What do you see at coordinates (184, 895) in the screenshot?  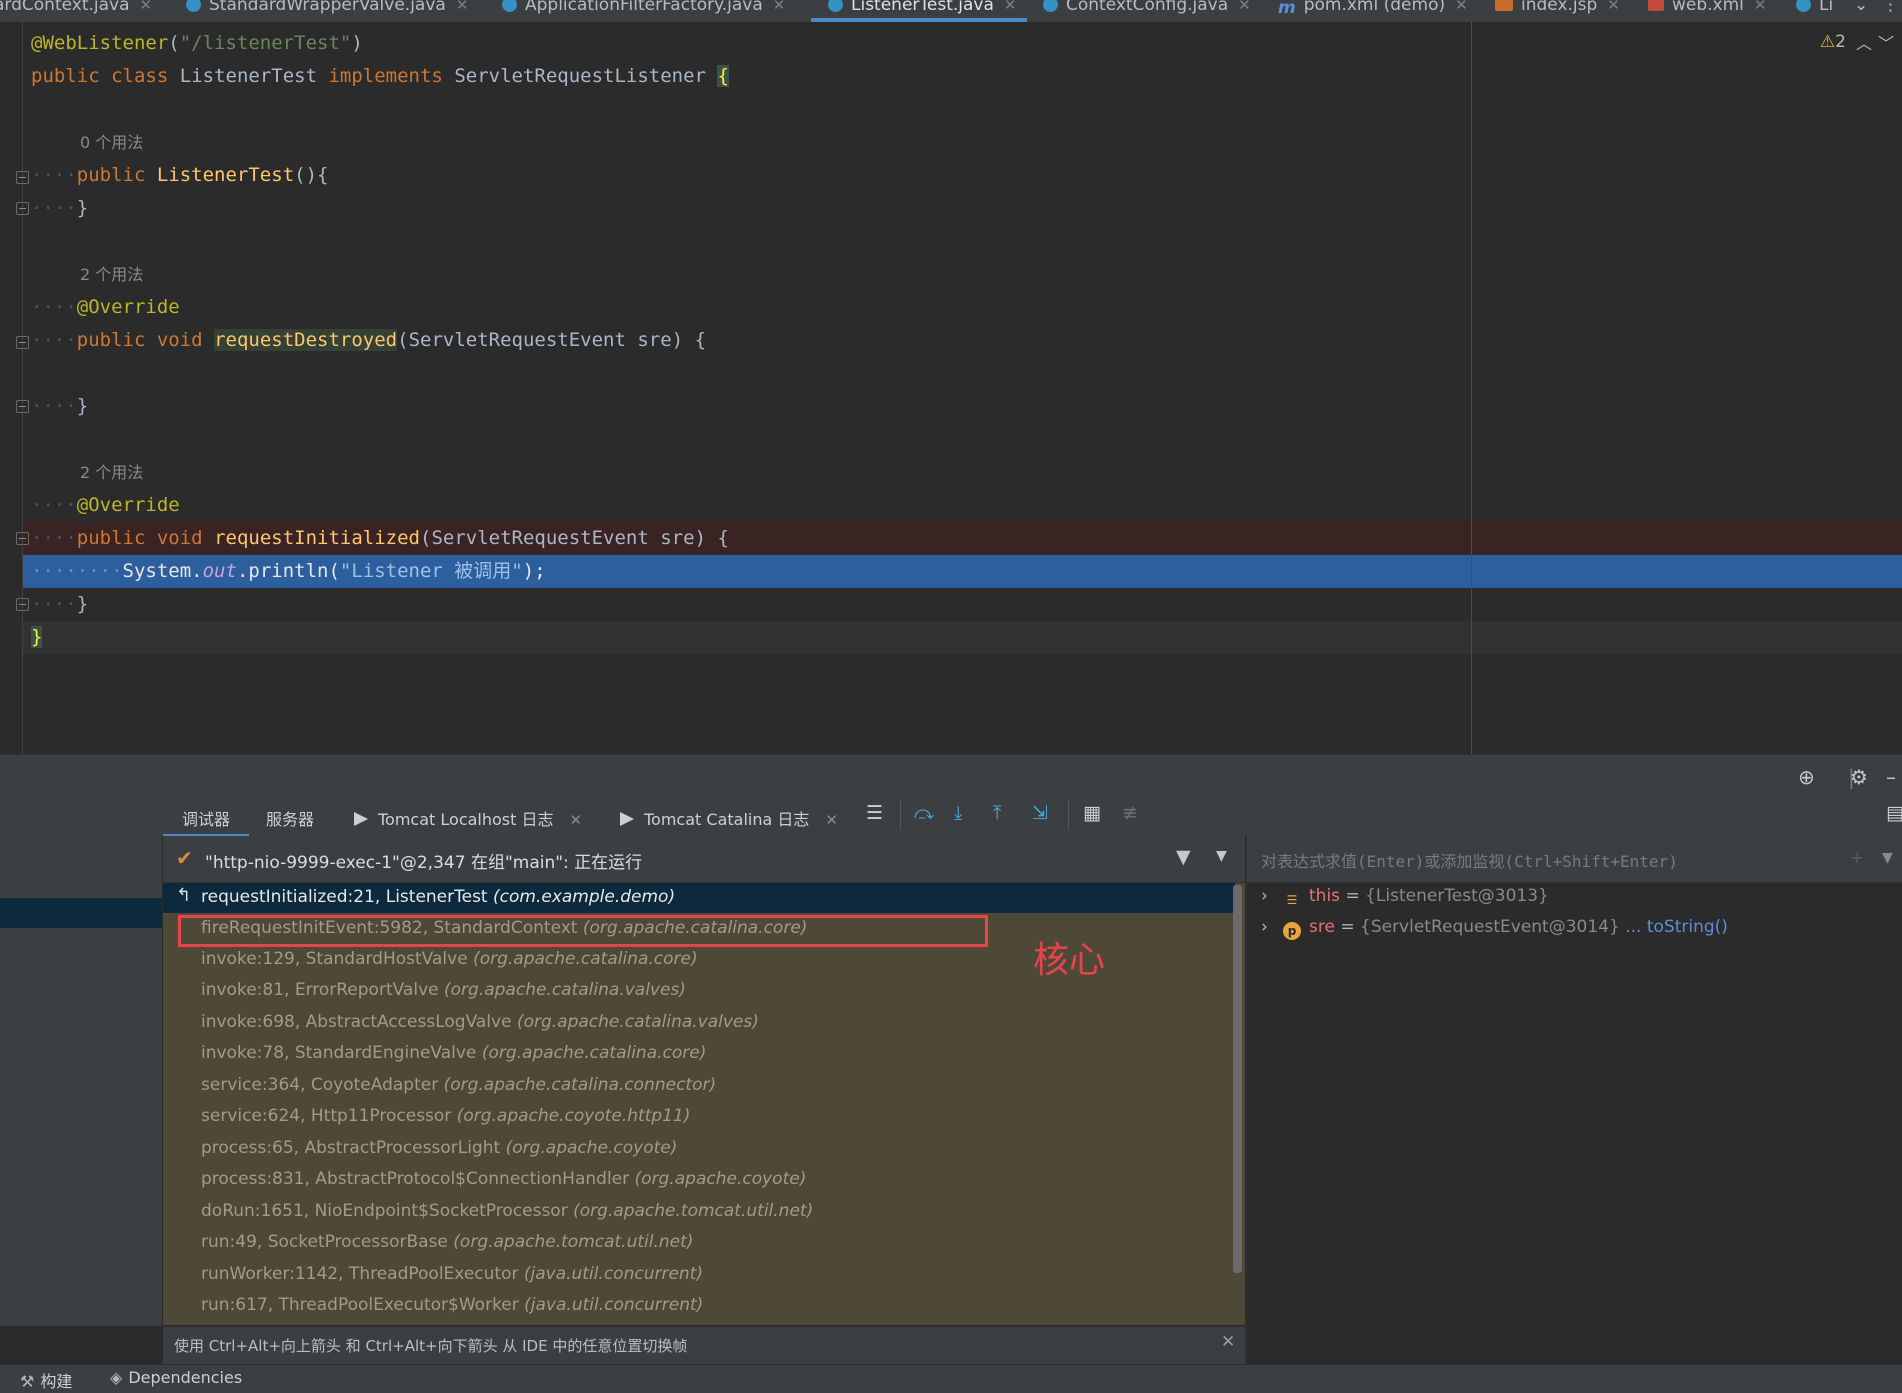 I see `return-arrow-icon: ↰` at bounding box center [184, 895].